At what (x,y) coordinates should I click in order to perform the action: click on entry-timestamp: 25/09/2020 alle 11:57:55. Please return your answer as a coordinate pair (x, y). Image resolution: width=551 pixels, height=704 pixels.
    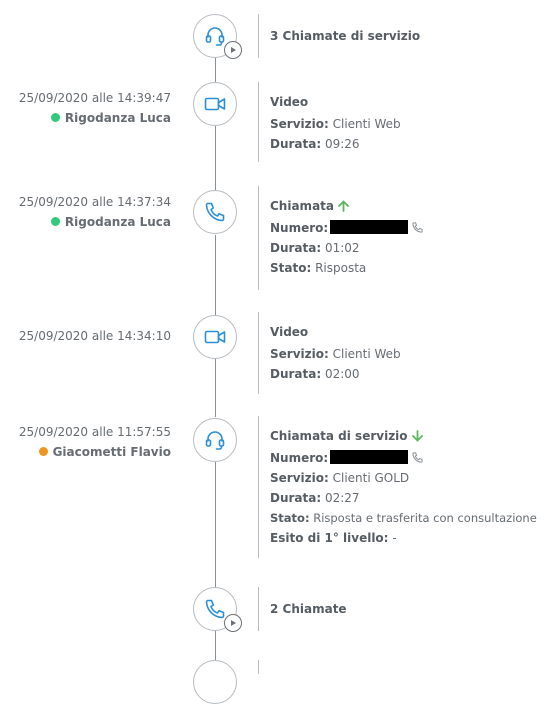
    Looking at the image, I should click on (94, 432).